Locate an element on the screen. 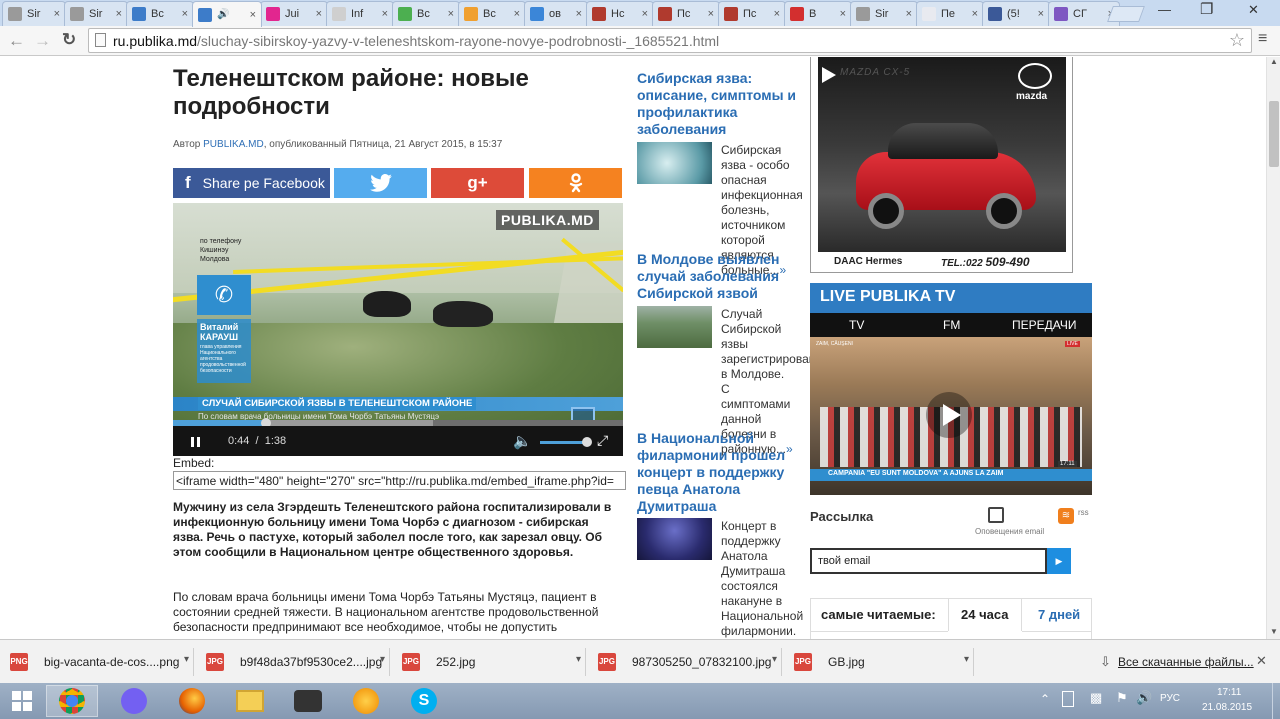  volume-handle is located at coordinates (587, 442).